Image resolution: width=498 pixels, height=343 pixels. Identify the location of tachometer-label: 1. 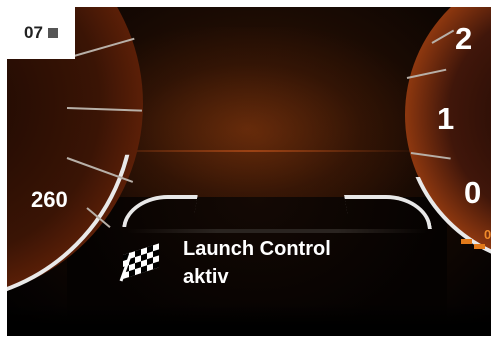
(446, 118).